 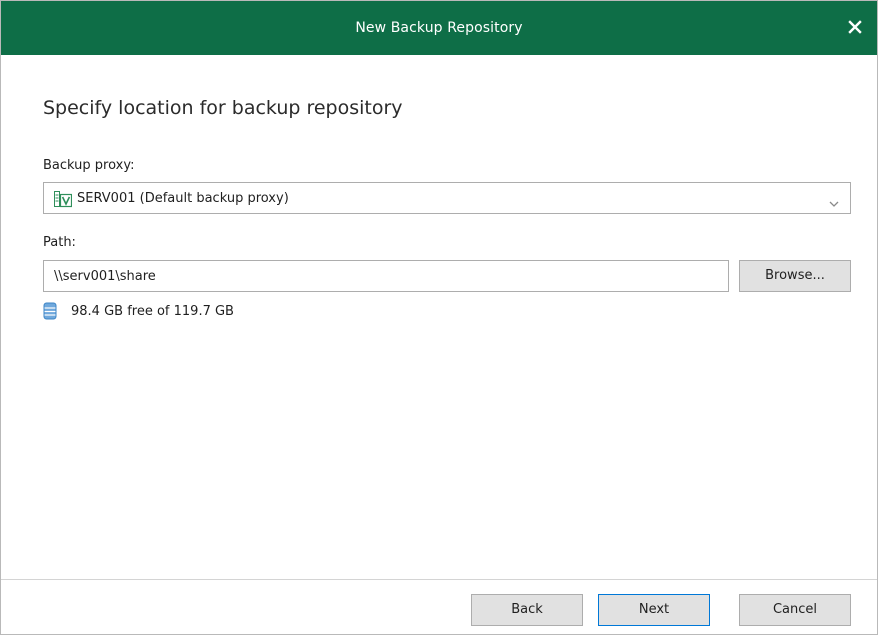 I want to click on back-button: Back, so click(x=527, y=610).